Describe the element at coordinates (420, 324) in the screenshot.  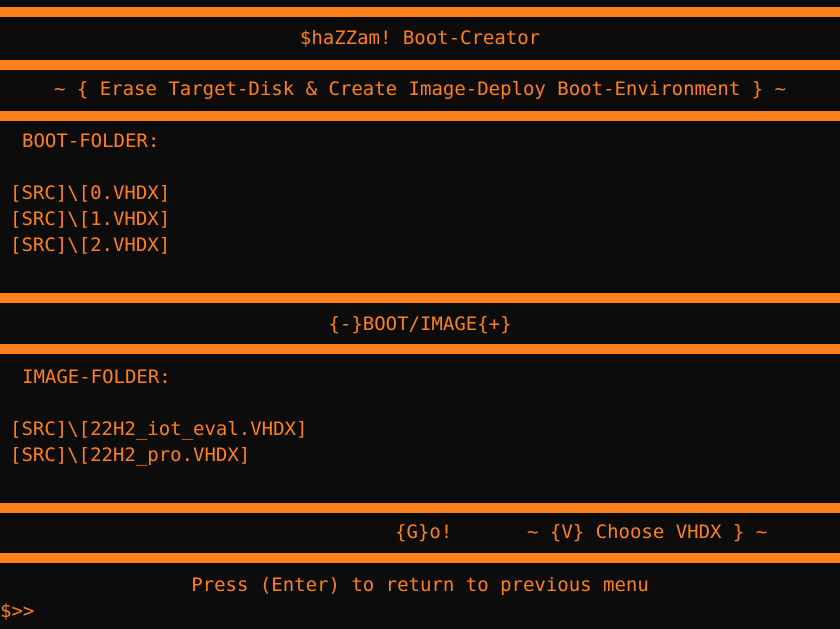
I see `boot-image-toggle: {-}BOOT/IMAGE{+}` at that location.